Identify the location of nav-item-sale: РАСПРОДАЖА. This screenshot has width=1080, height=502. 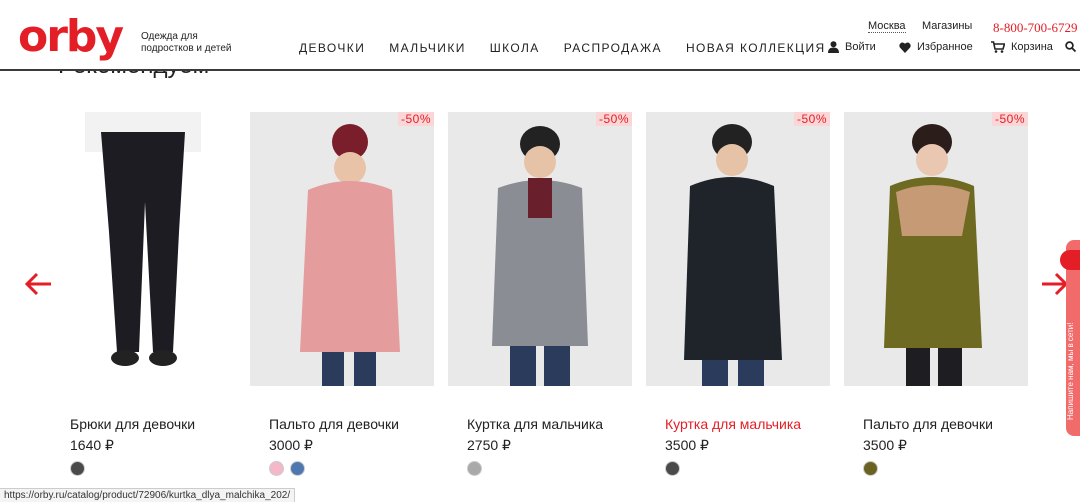
(613, 48).